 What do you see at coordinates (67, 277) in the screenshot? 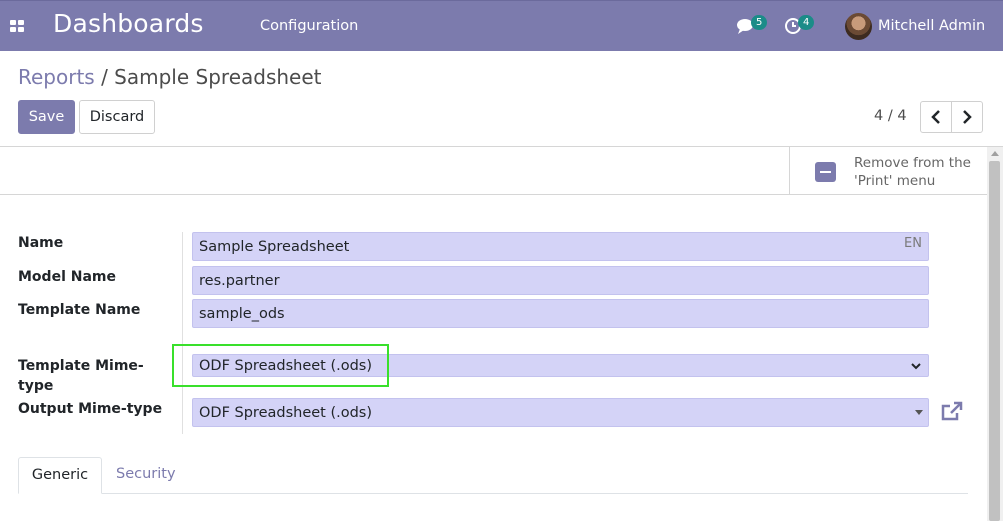
I see `model-name-label: Model Name` at bounding box center [67, 277].